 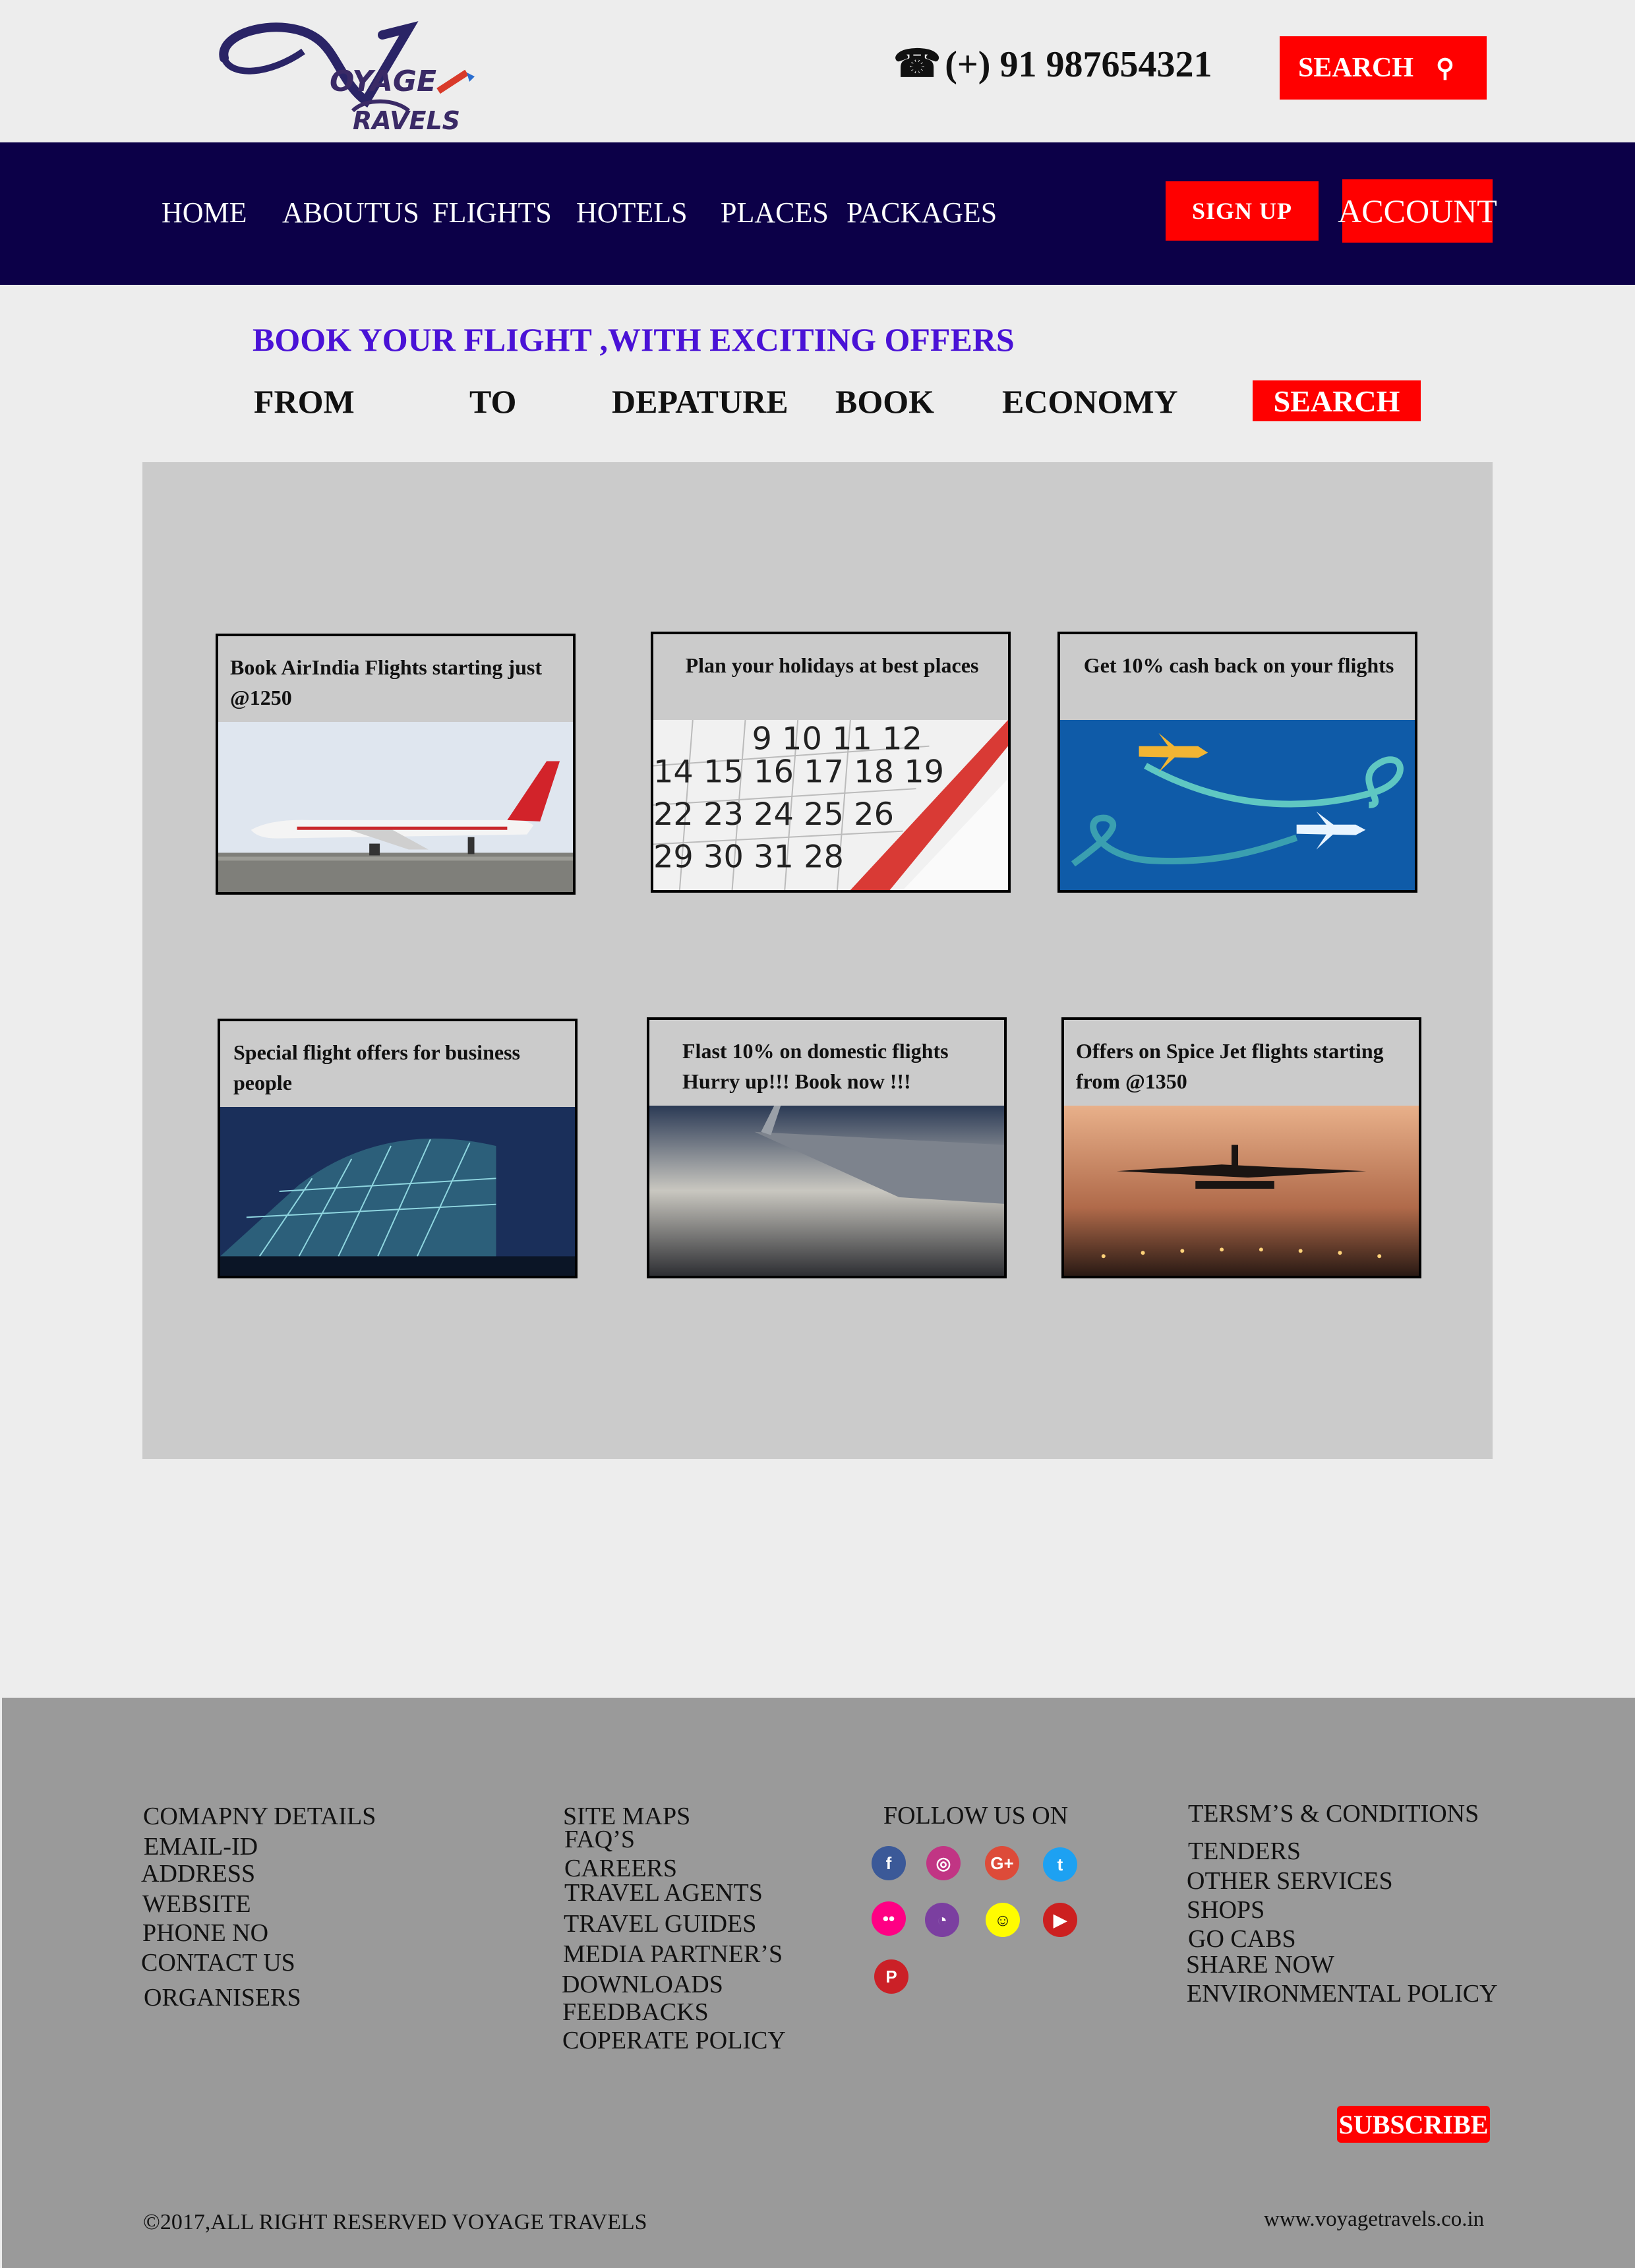 What do you see at coordinates (642, 1984) in the screenshot?
I see `footer-downloads: DOWNLOADS` at bounding box center [642, 1984].